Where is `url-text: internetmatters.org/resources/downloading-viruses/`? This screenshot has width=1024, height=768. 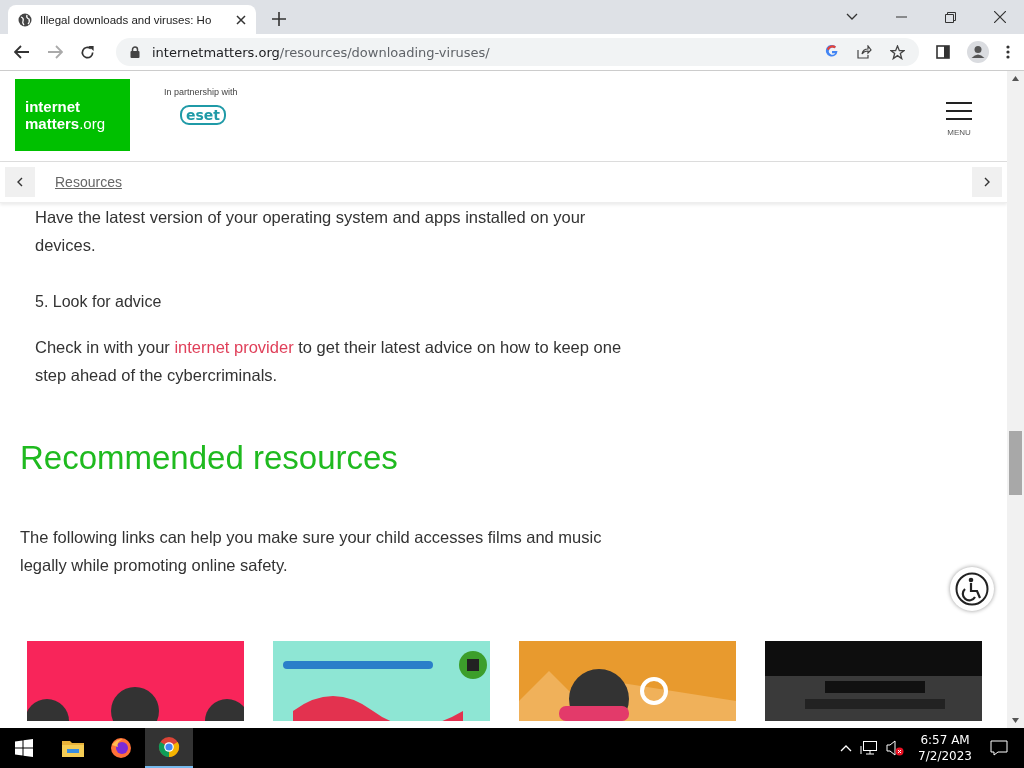
url-text: internetmatters.org/resources/downloading-viruses/ is located at coordinates (321, 52).